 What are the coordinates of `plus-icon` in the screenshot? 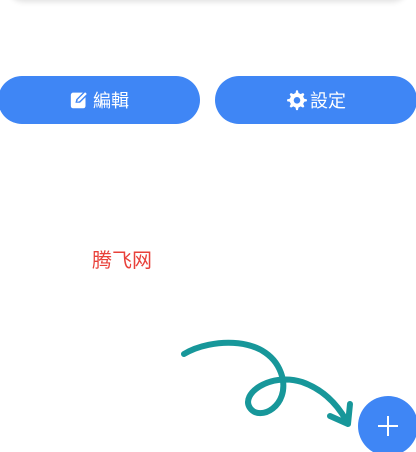 It's located at (388, 426).